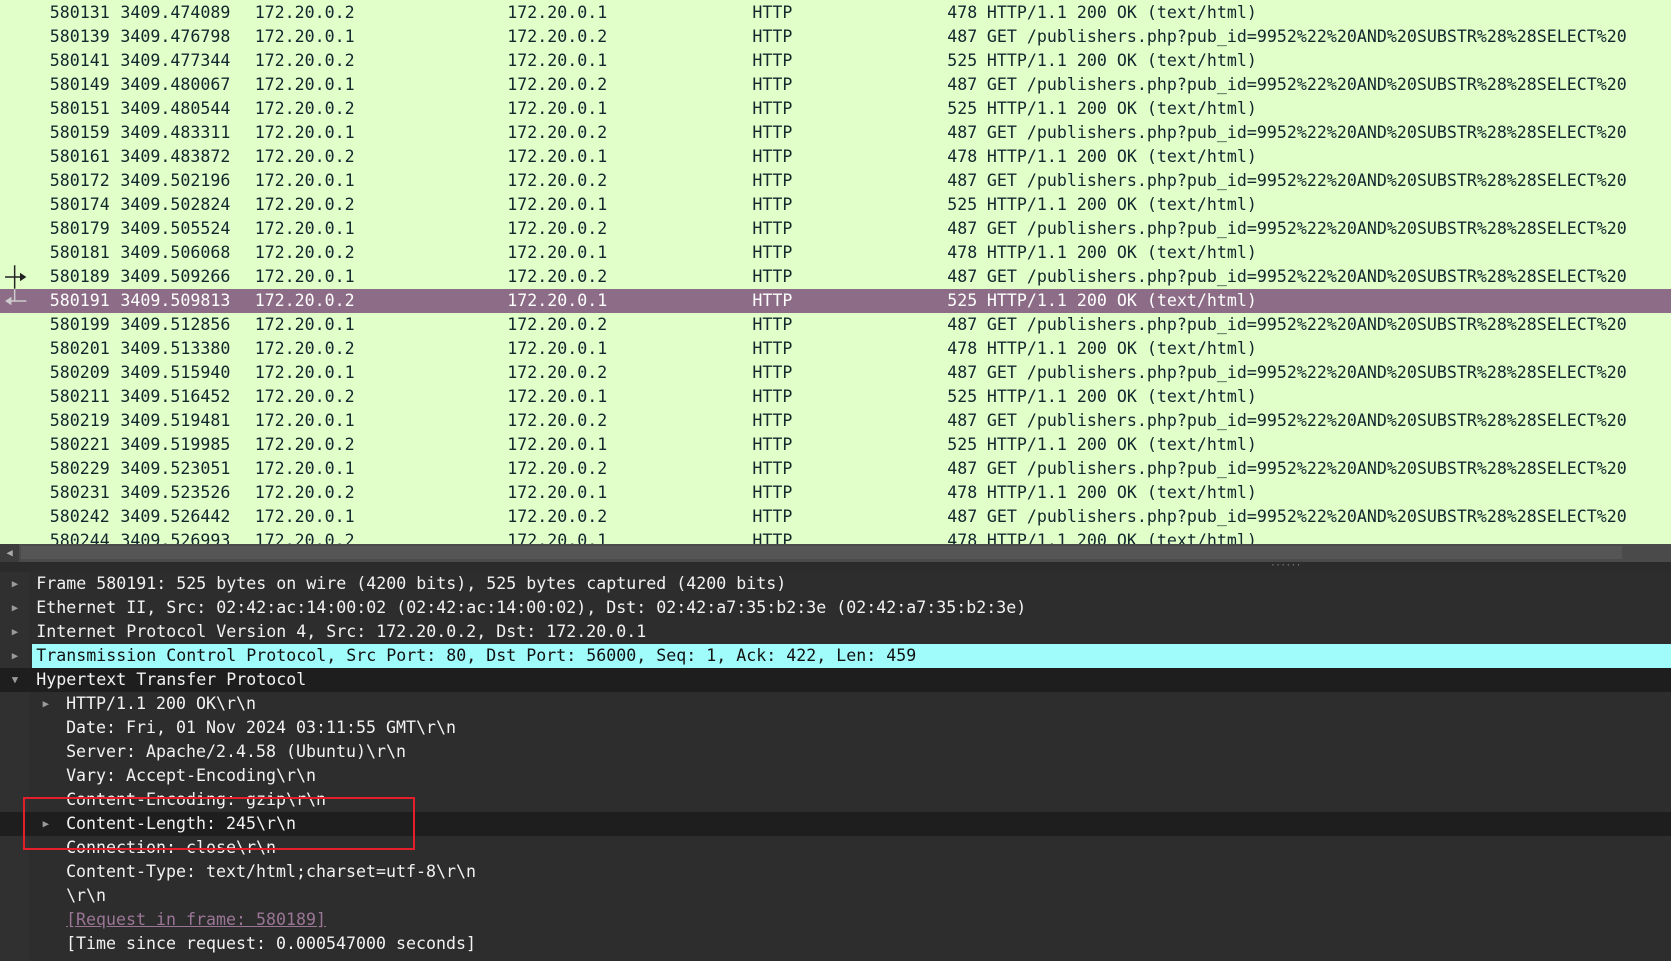  I want to click on horizontal-scrollbar: ◀, so click(835, 552).